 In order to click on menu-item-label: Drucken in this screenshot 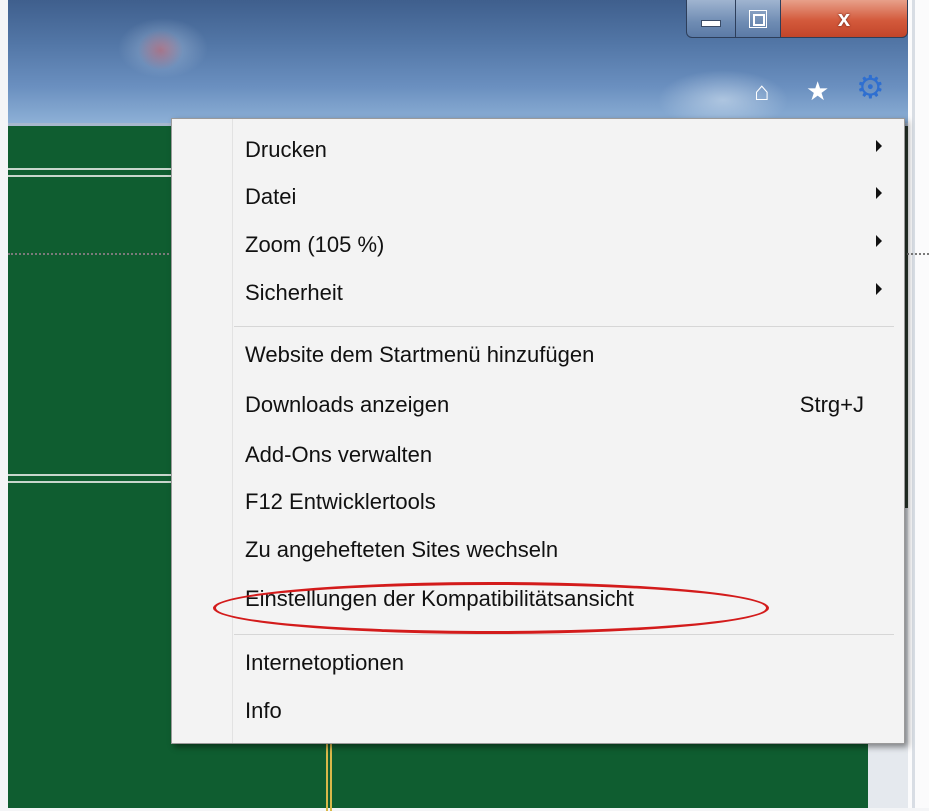, I will do `click(286, 149)`.